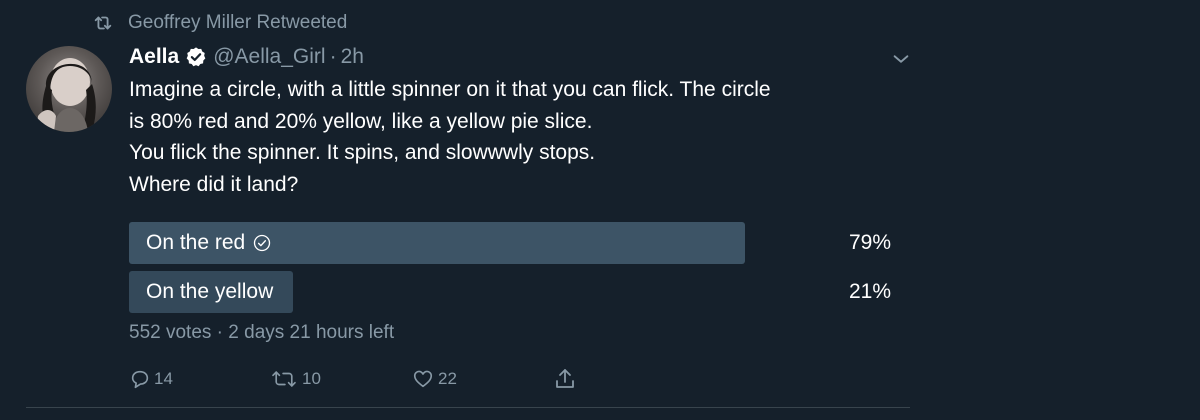 The image size is (1200, 420). I want to click on retweet-button: 10, so click(295, 379).